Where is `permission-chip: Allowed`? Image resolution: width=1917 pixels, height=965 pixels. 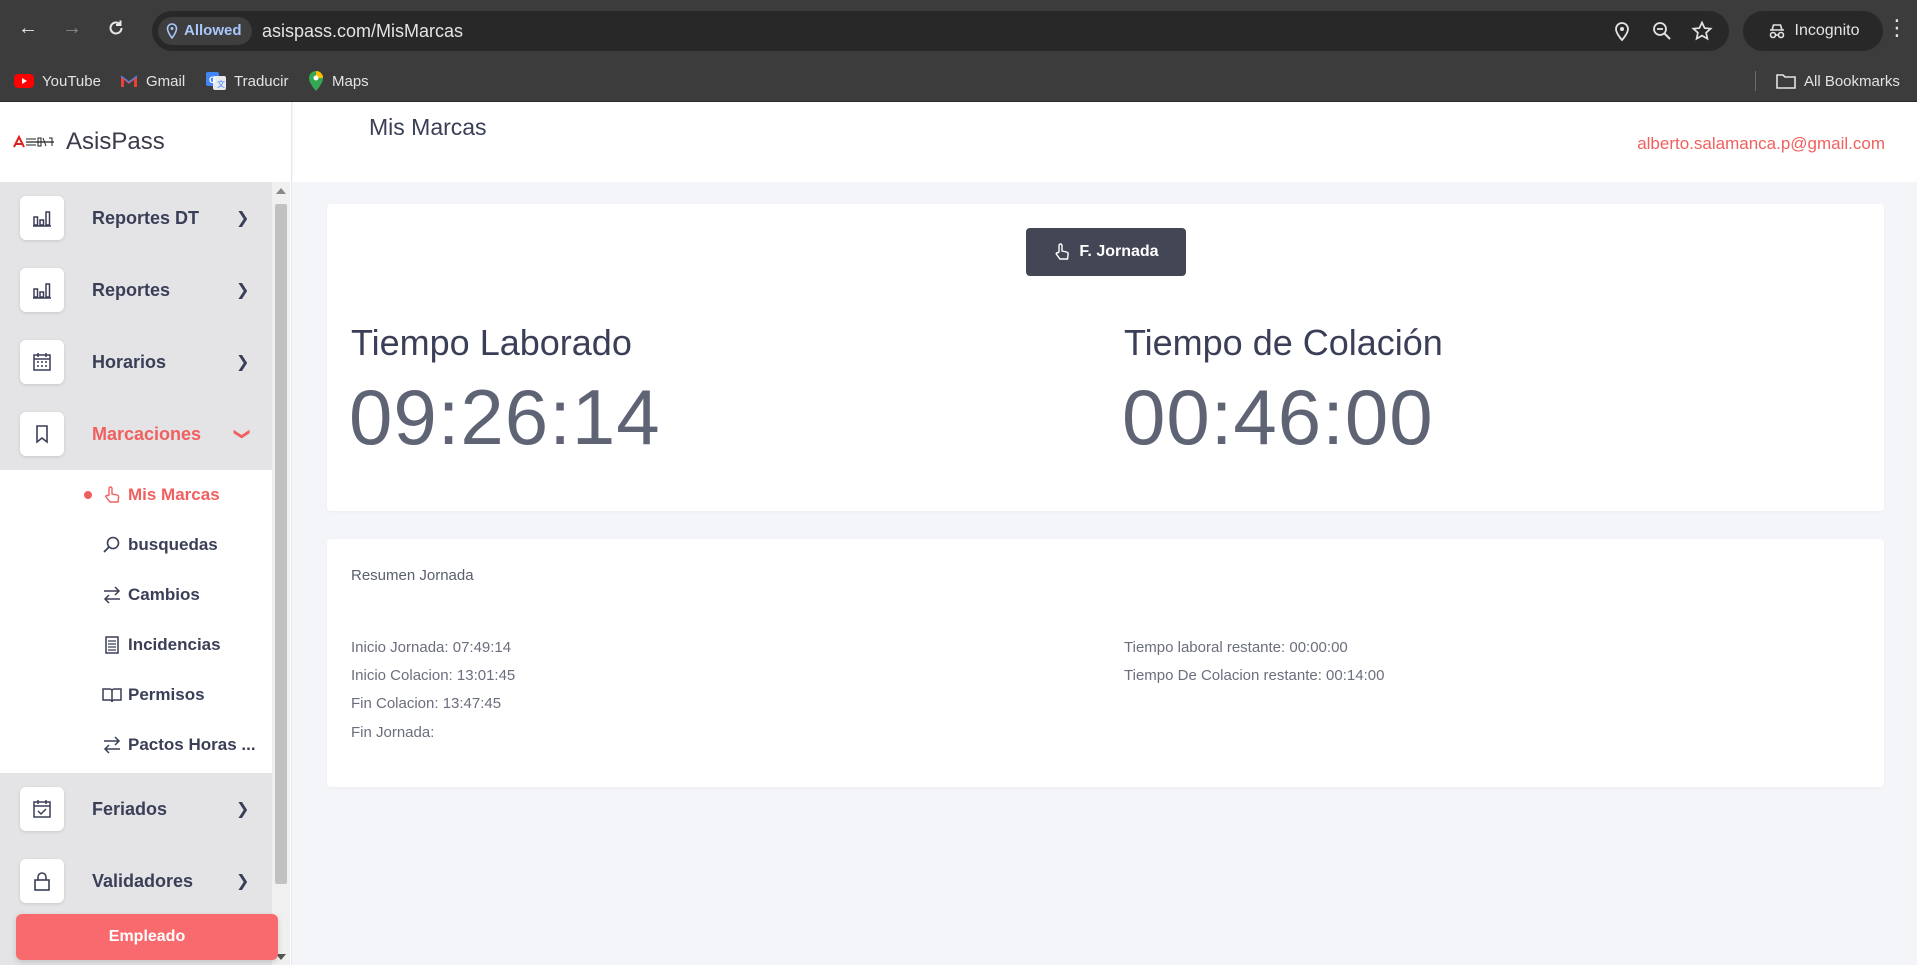
permission-chip: Allowed is located at coordinates (205, 31).